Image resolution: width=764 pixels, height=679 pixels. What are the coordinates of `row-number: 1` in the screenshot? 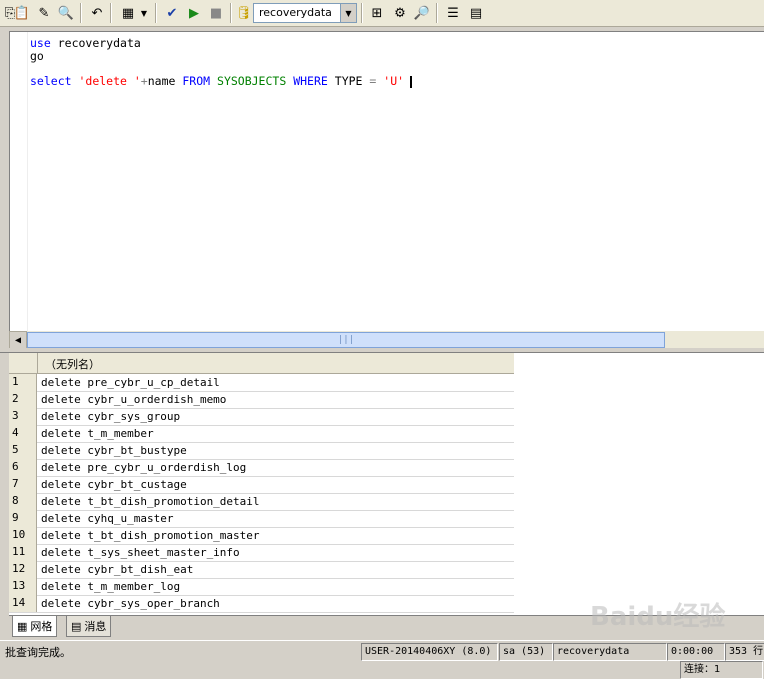 It's located at (23, 382).